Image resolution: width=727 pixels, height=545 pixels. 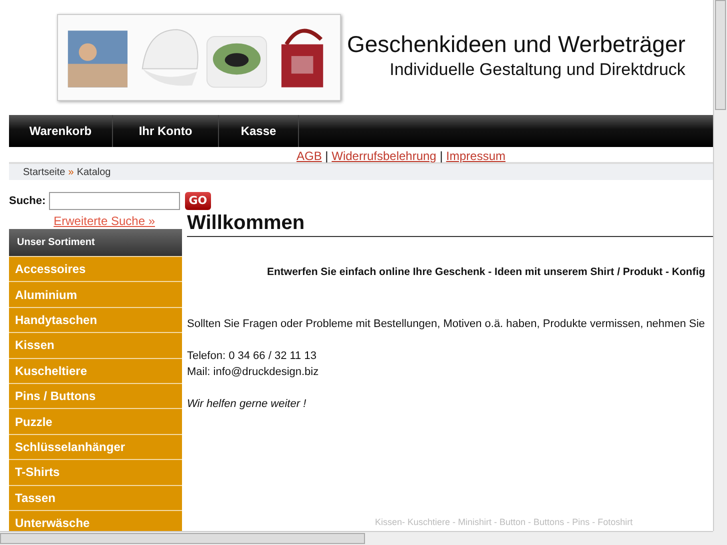 What do you see at coordinates (504, 522) in the screenshot?
I see `tag-text: Kissen- Kuschtiere - Minishirt - Button - Buttons - Pins - Fotoshirt` at bounding box center [504, 522].